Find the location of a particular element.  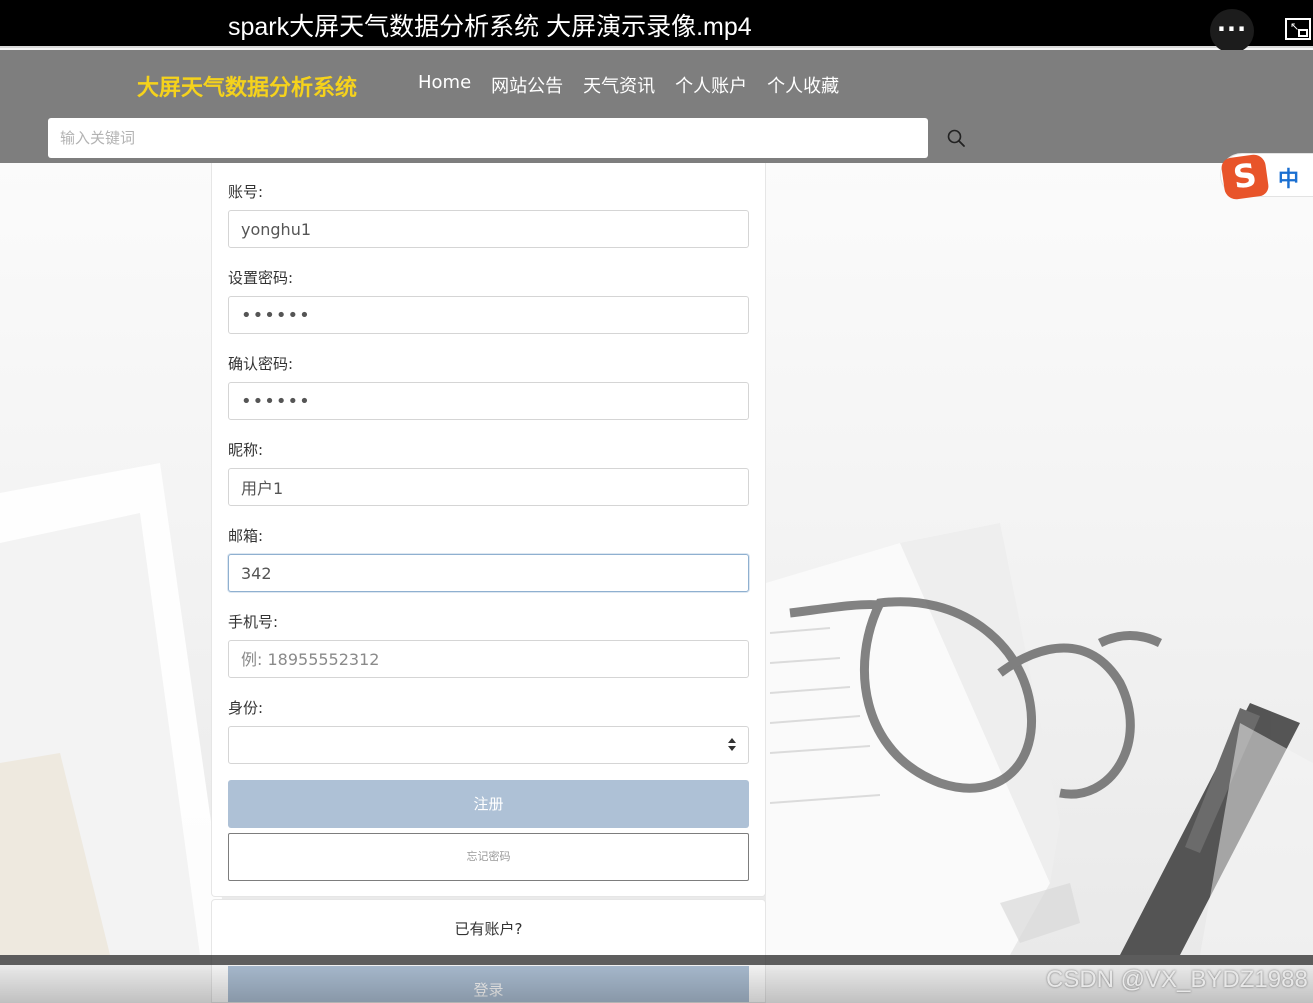

confirm-password-input is located at coordinates (488, 401).